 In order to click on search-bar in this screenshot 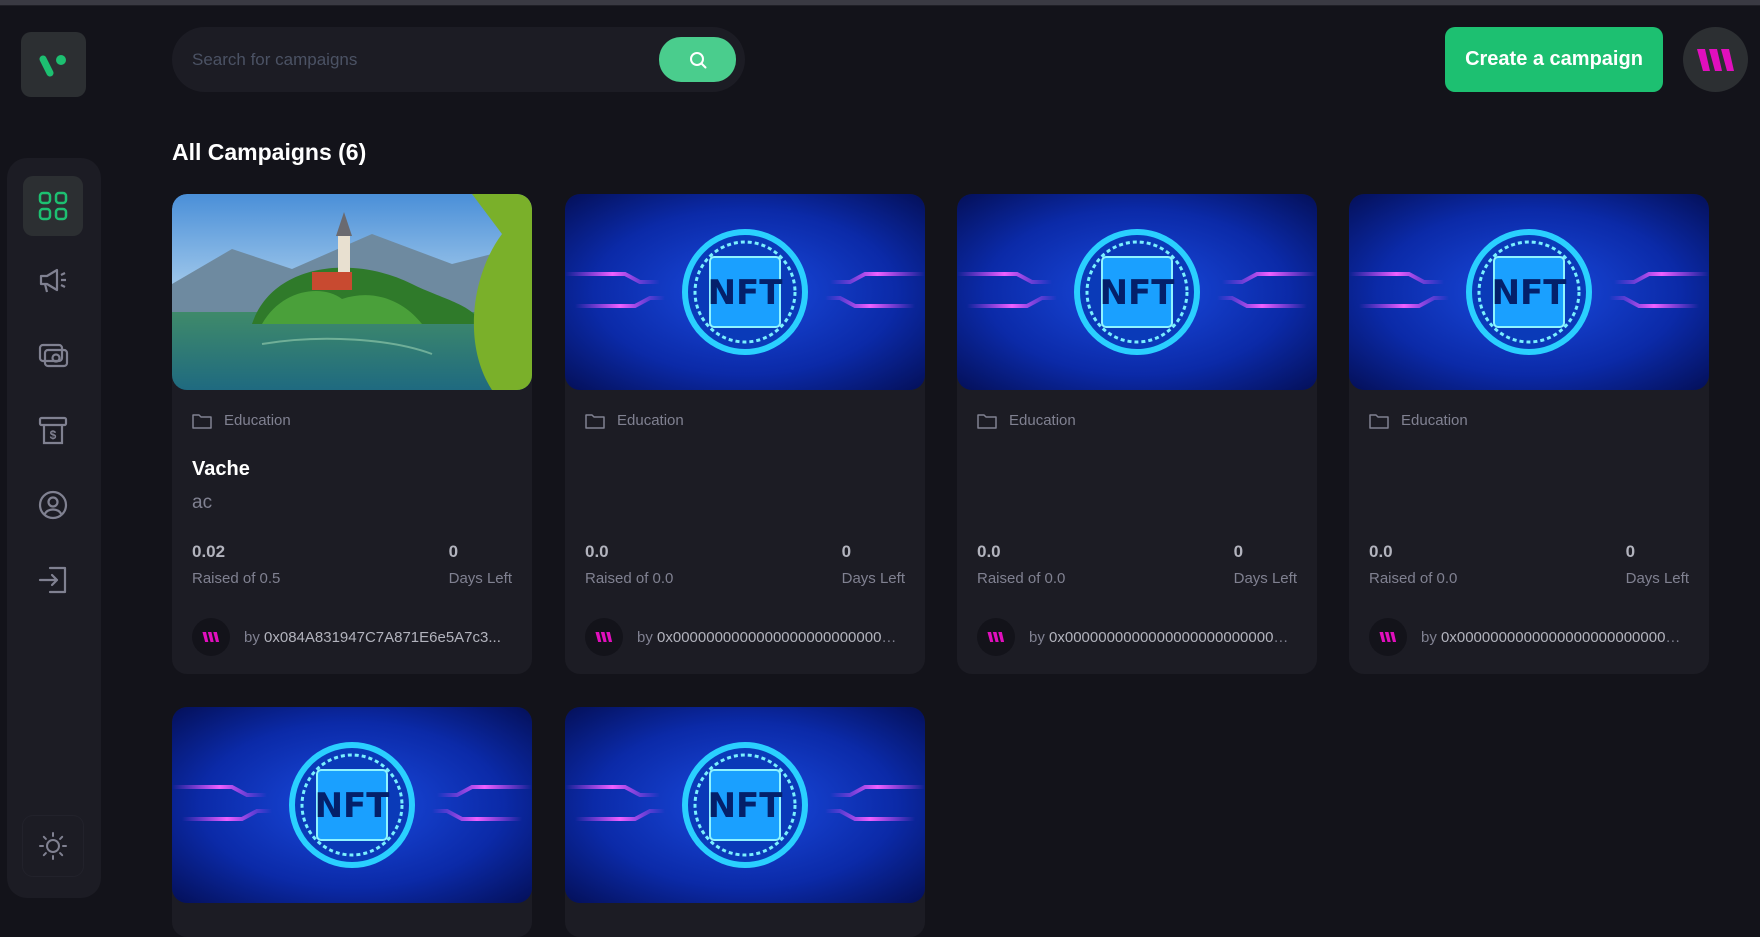, I will do `click(458, 59)`.